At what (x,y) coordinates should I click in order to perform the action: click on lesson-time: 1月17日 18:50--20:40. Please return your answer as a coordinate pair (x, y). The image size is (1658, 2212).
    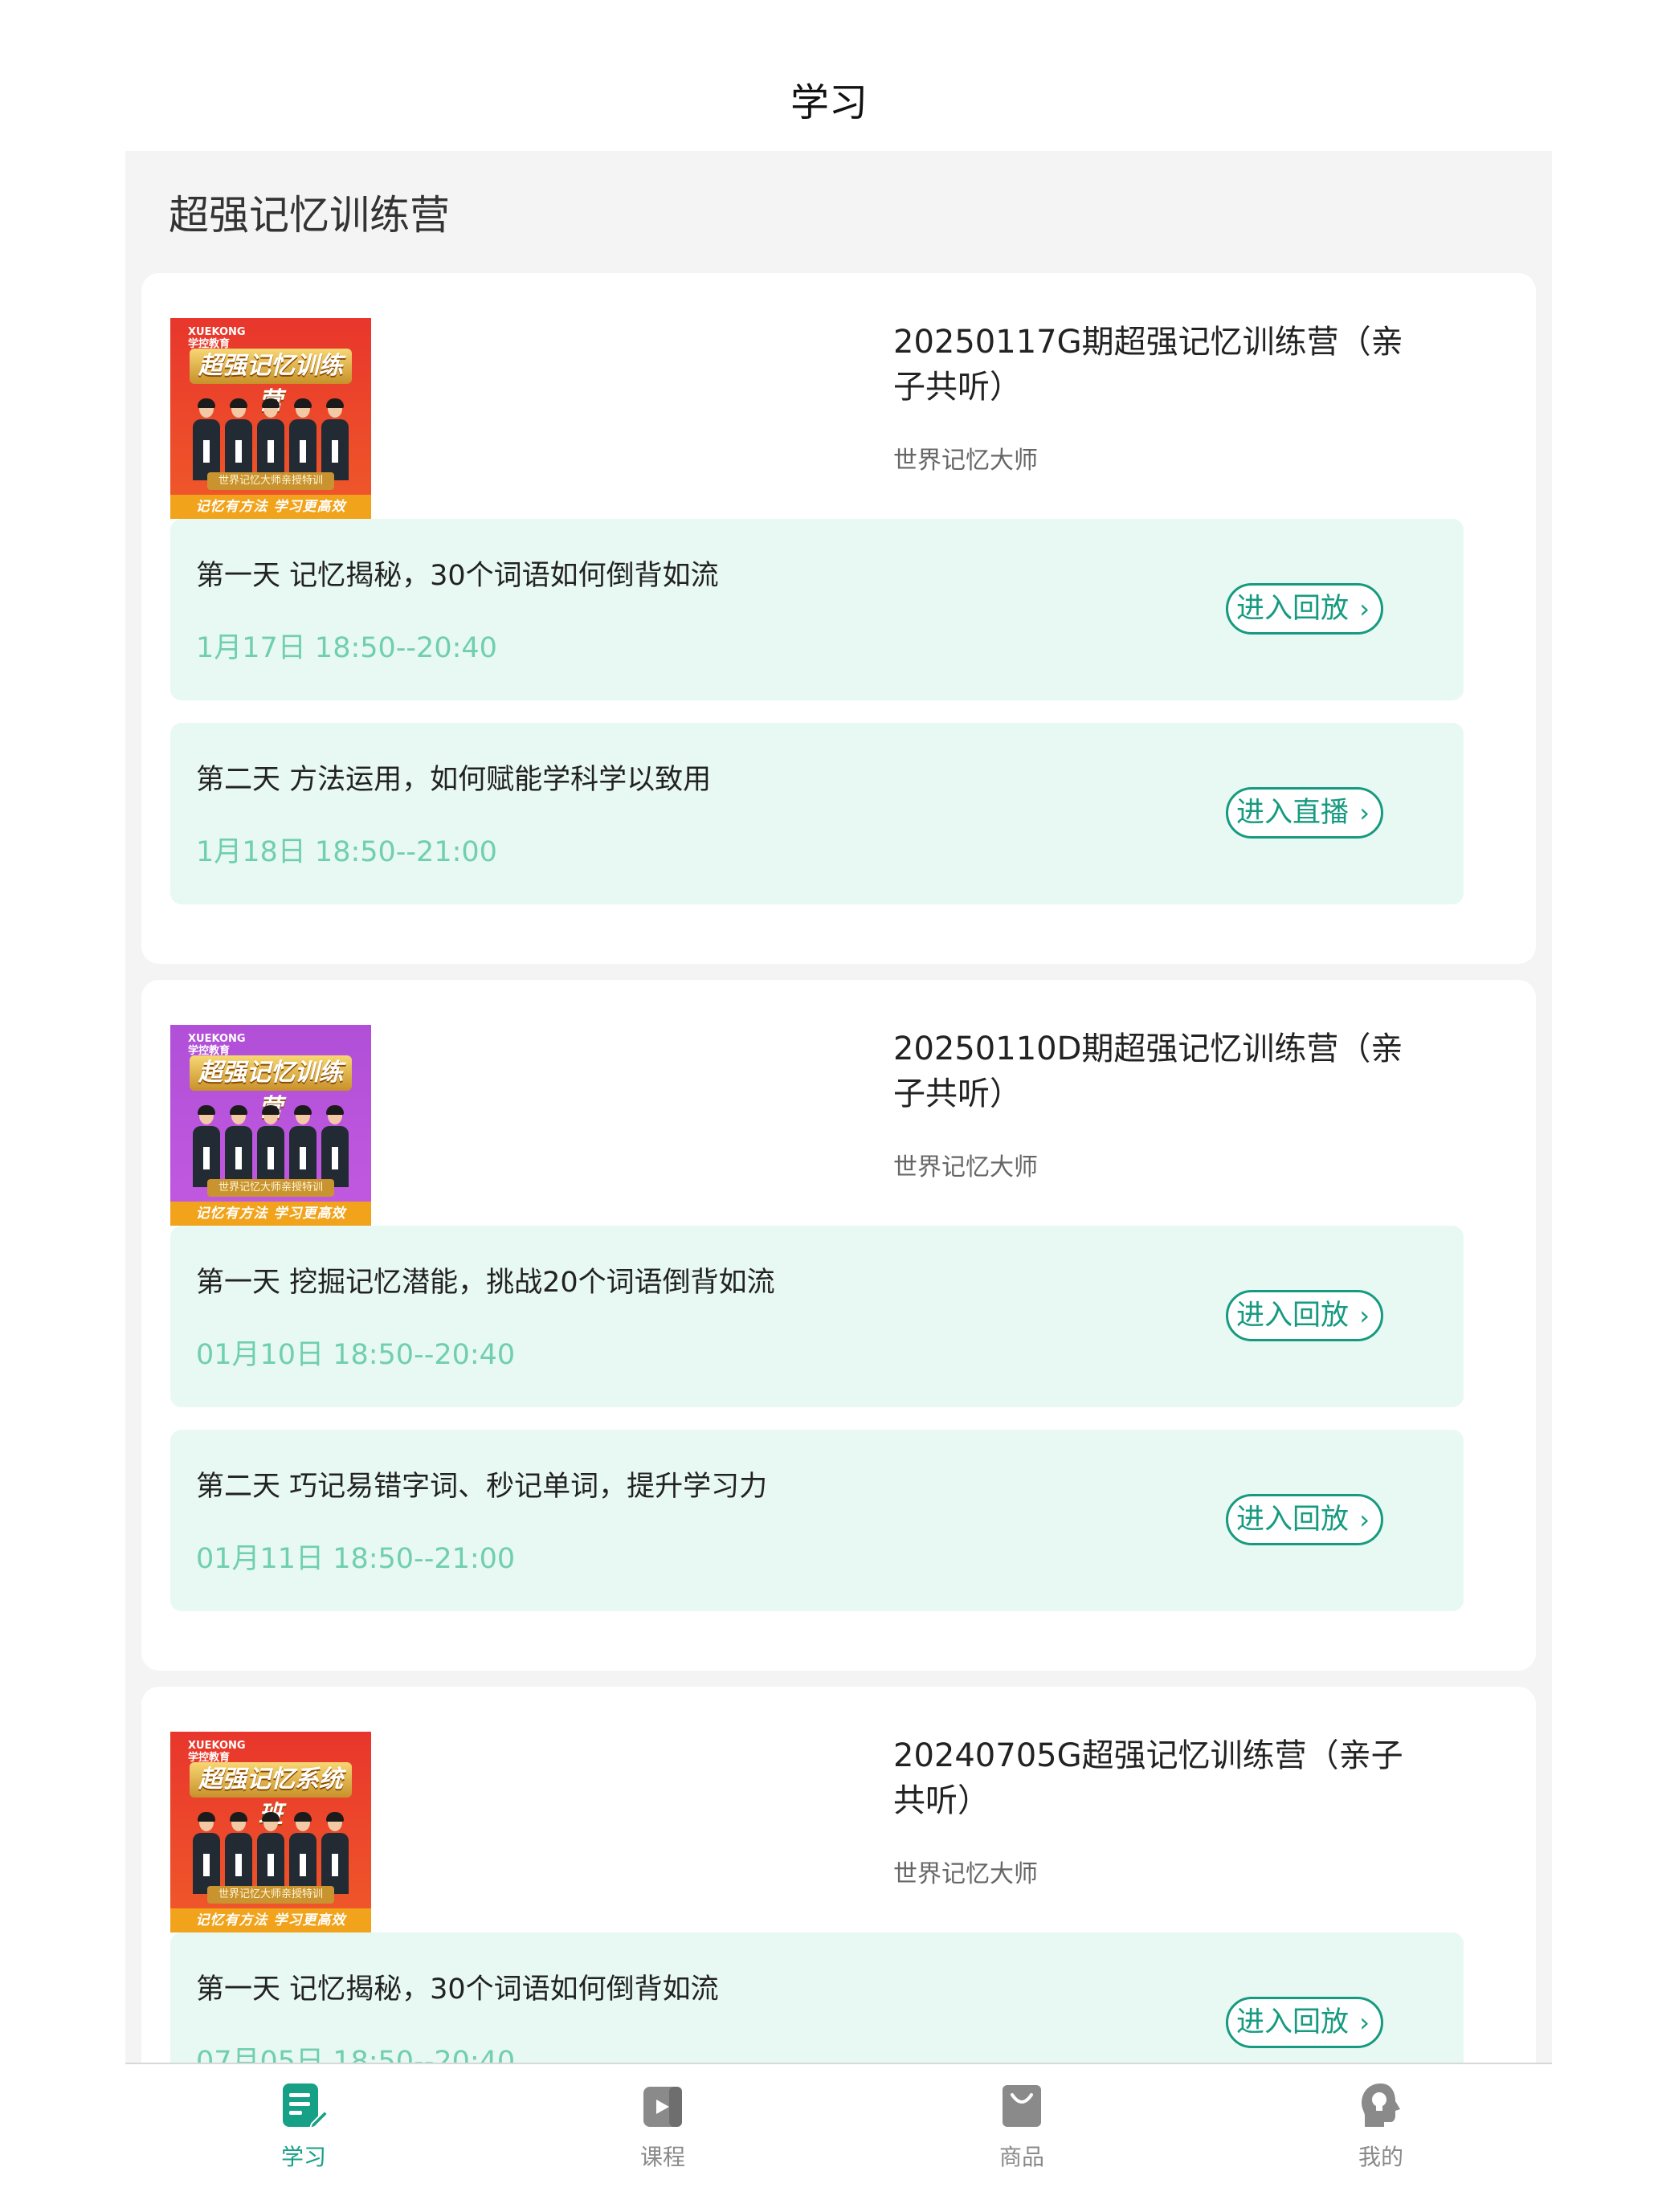
    Looking at the image, I should click on (346, 648).